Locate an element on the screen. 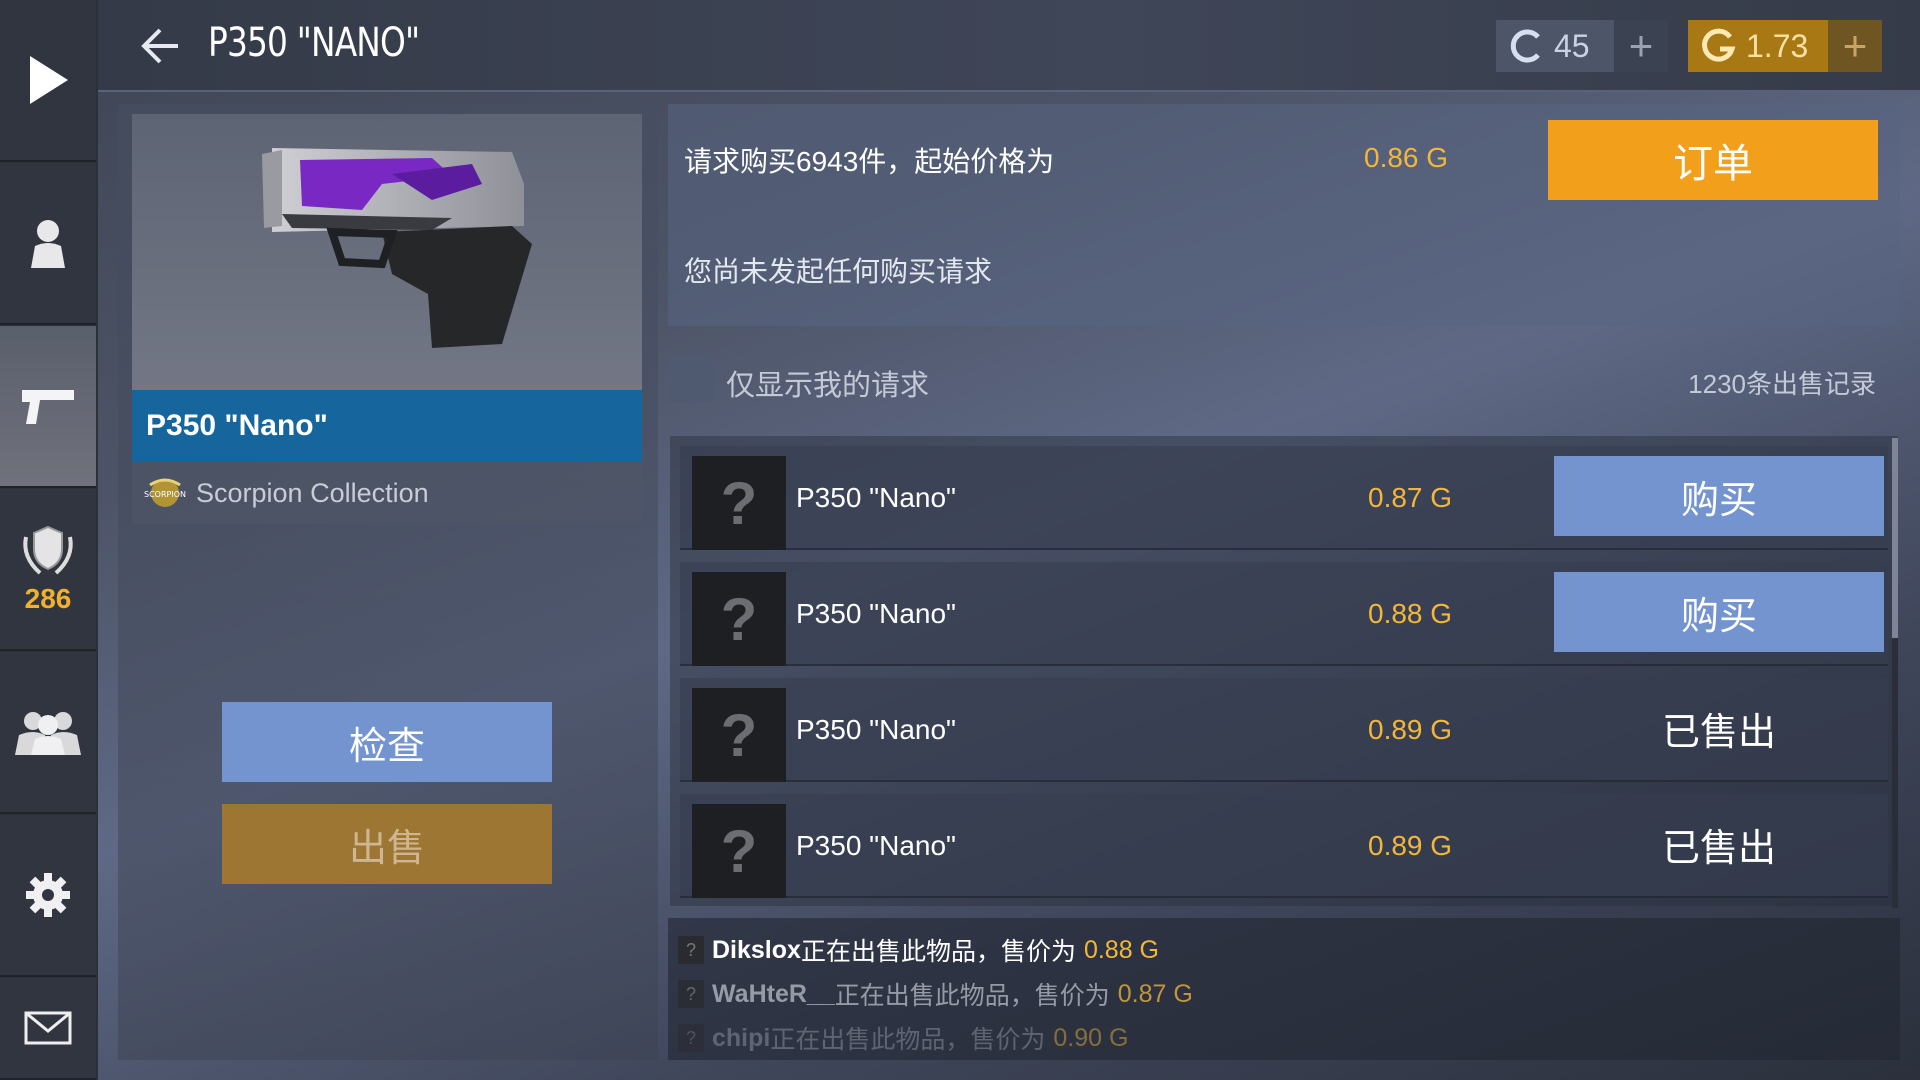  sidebar-item-profile is located at coordinates (48, 244).